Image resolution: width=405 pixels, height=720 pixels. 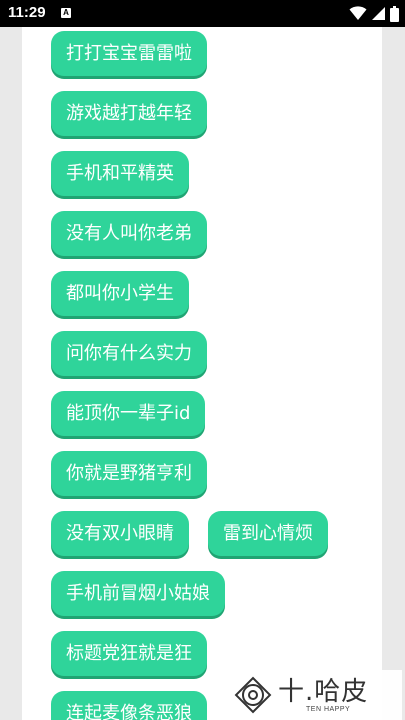 I want to click on lyric-chip-10: 雷到心情烦, so click(x=268, y=533).